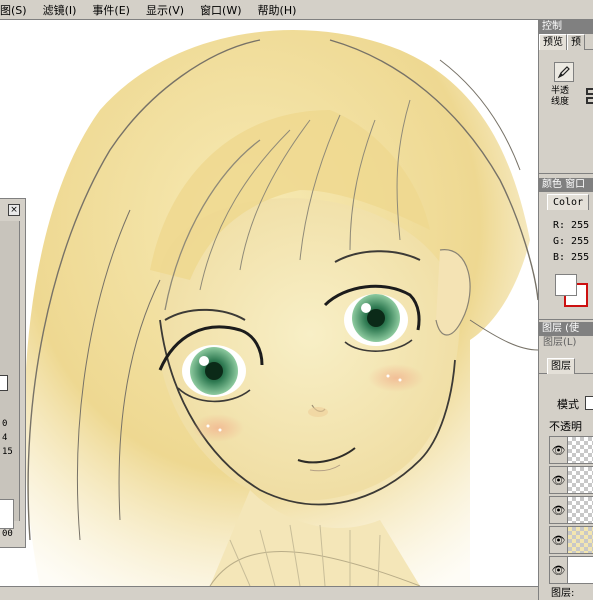 The height and width of the screenshot is (600, 593). I want to click on opacity-label: 不透明, so click(565, 426).